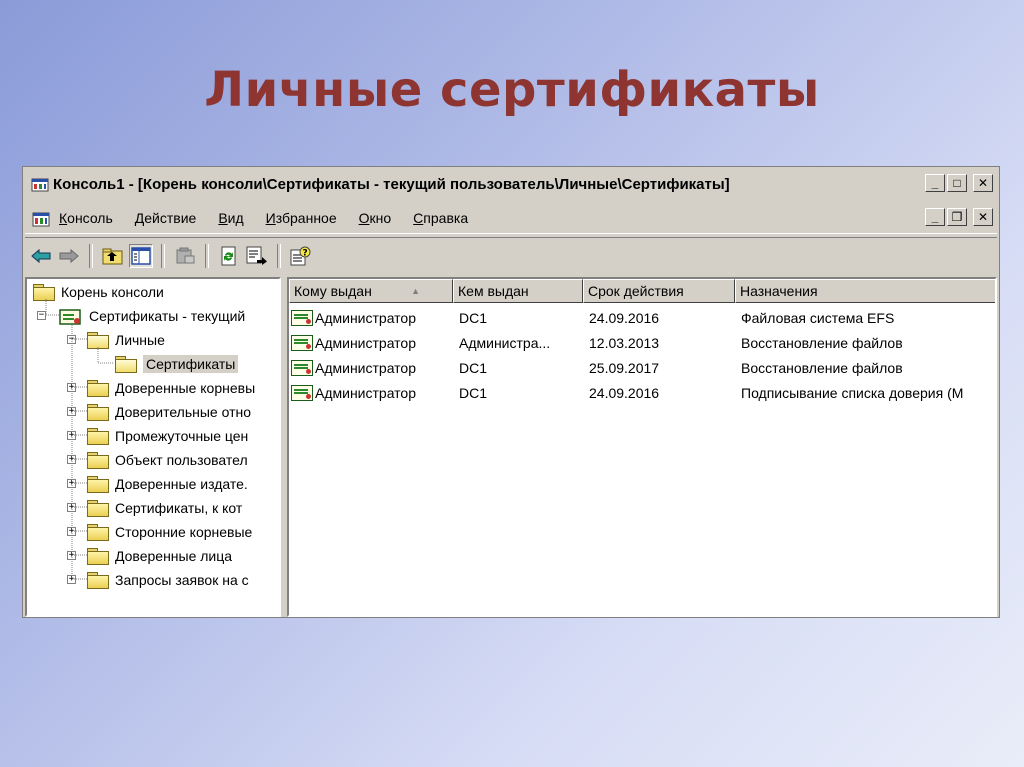 The height and width of the screenshot is (767, 1024). What do you see at coordinates (149, 556) in the screenshot?
I see `tree-item-trusted-people: + Доверенные лица` at bounding box center [149, 556].